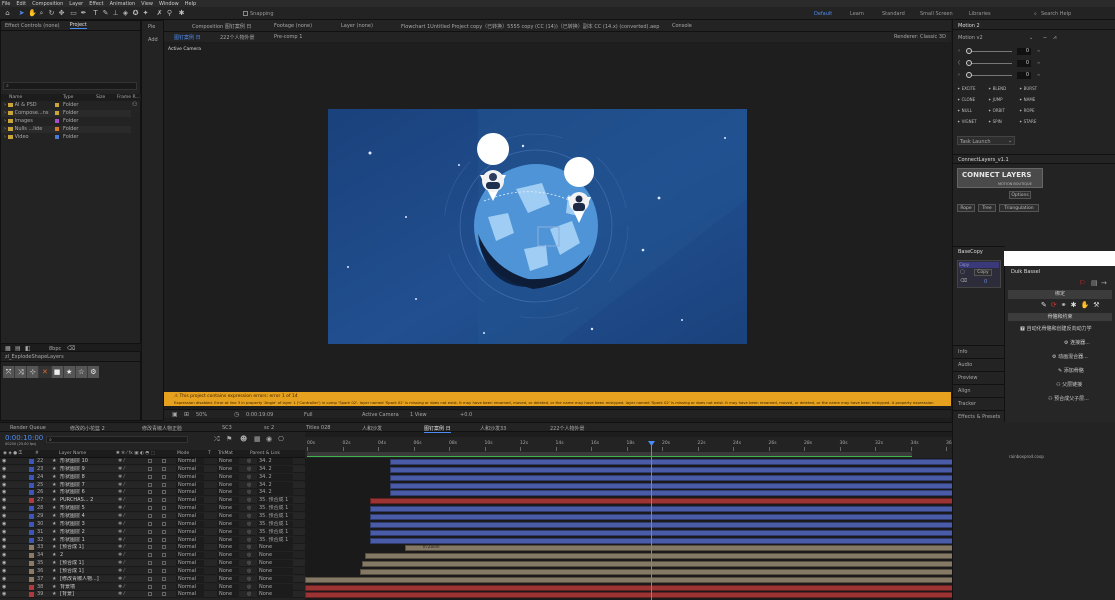 This screenshot has width=1115, height=600. Describe the element at coordinates (996, 110) in the screenshot. I see `motion-button: ✦ ORBIT` at that location.